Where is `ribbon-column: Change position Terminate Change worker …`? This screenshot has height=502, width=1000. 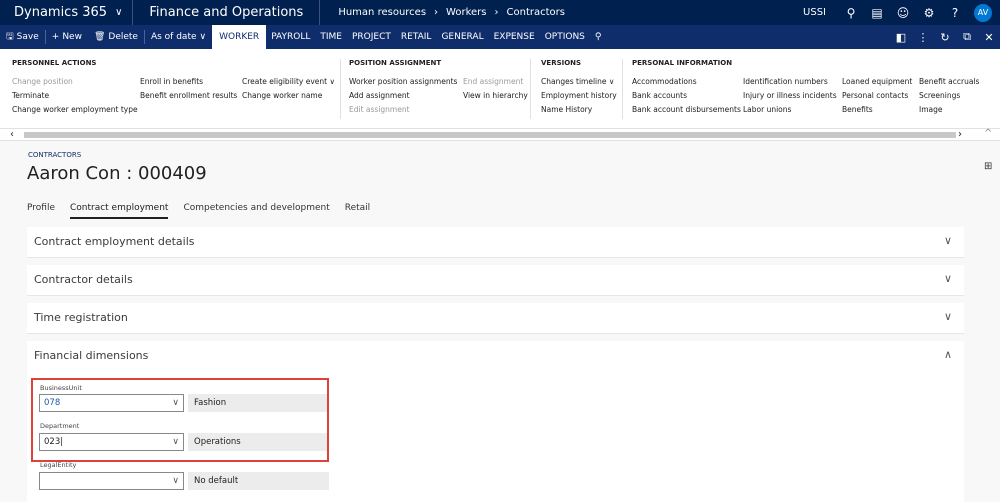
ribbon-column: Change position Terminate Change worker … is located at coordinates (75, 96).